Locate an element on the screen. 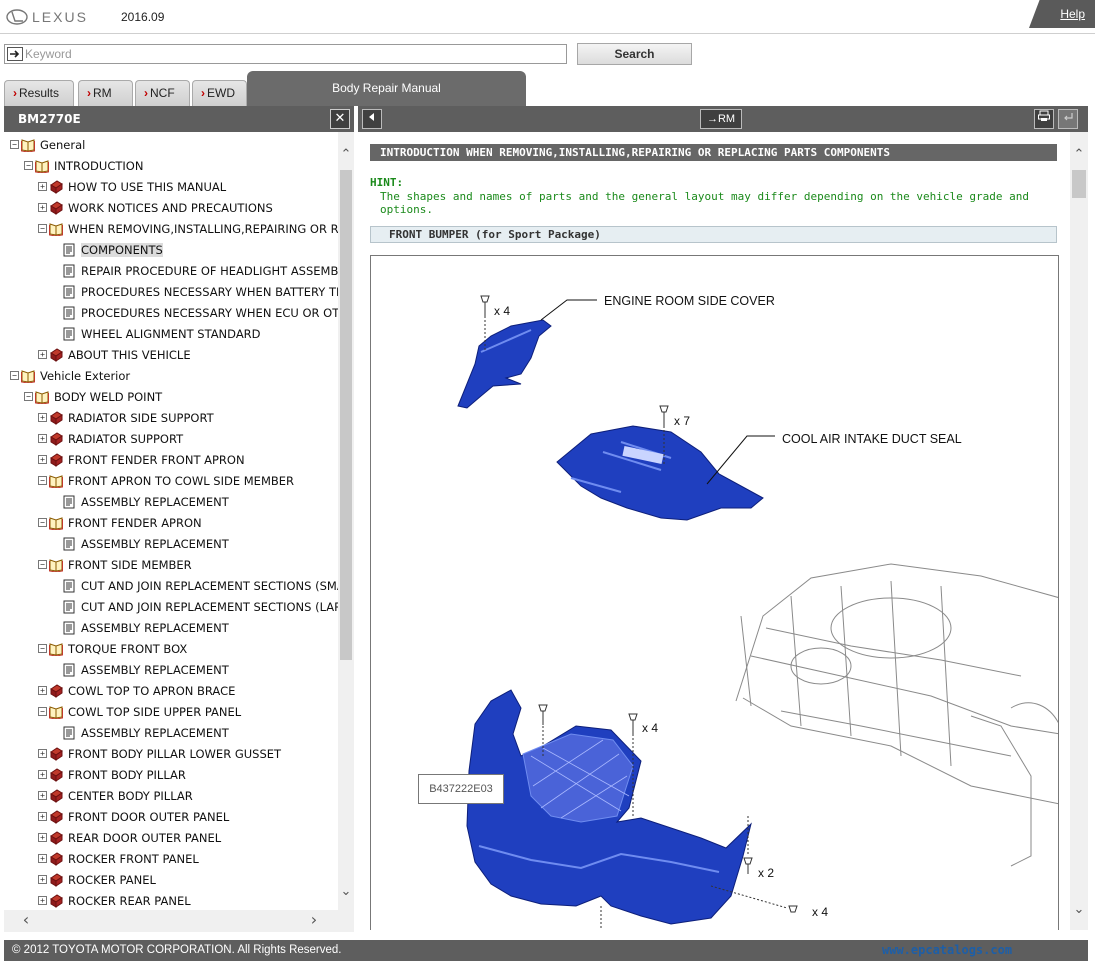  tree-item: REPAIR PROCEDURE OF HEADLIGHT ASSEMBLY is located at coordinates (194, 270).